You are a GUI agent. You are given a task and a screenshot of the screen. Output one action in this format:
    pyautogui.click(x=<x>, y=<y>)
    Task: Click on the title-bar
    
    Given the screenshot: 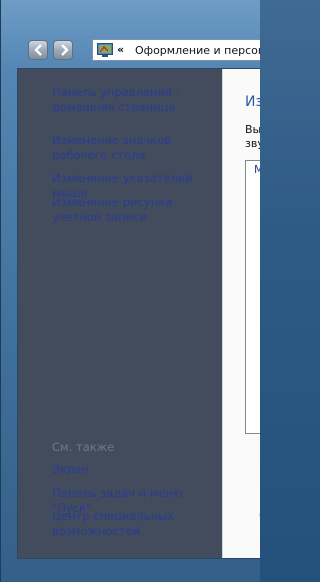 What is the action you would take?
    pyautogui.click(x=130, y=17)
    